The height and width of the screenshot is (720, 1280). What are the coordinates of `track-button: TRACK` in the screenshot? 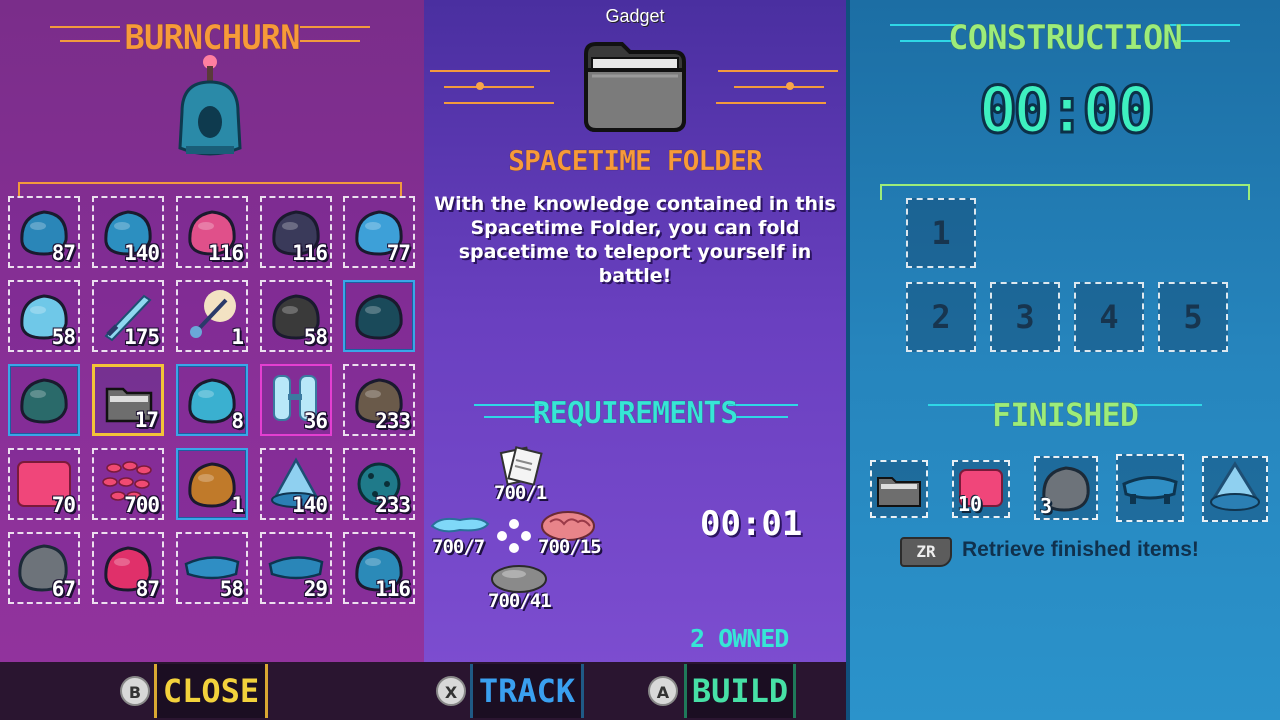 It's located at (527, 691).